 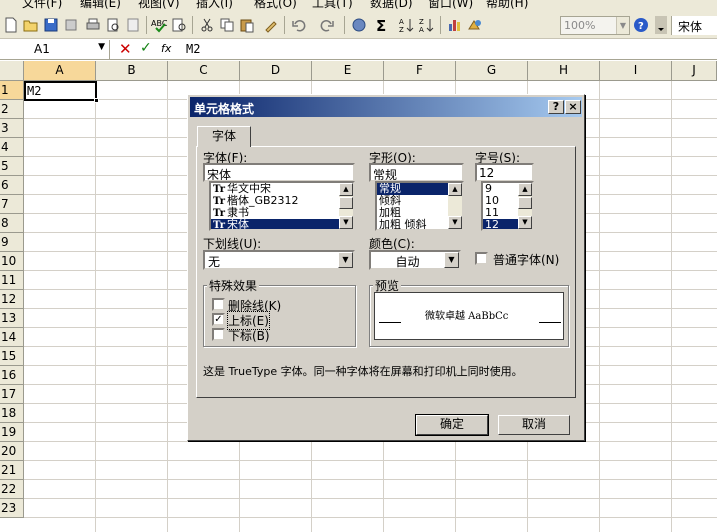 What do you see at coordinates (60, 71) in the screenshot?
I see `column-header: A` at bounding box center [60, 71].